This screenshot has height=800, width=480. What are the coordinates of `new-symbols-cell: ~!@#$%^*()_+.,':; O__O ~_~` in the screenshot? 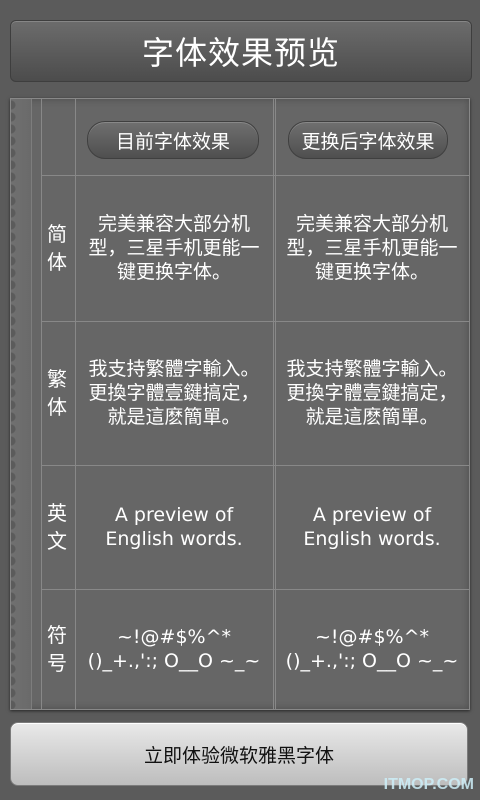 It's located at (372, 649).